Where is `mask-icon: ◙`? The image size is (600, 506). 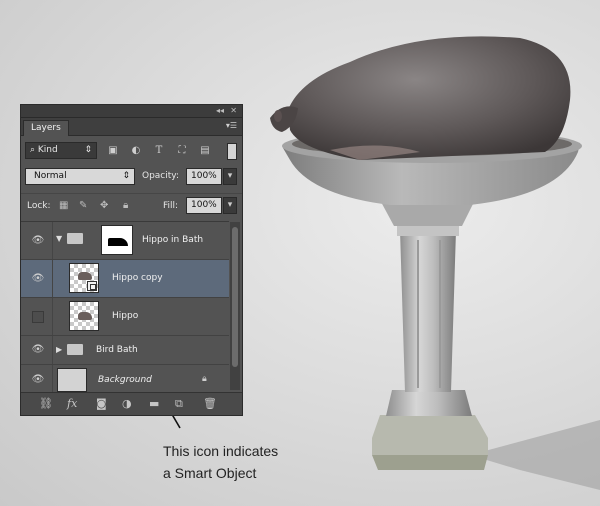 mask-icon: ◙ is located at coordinates (101, 403).